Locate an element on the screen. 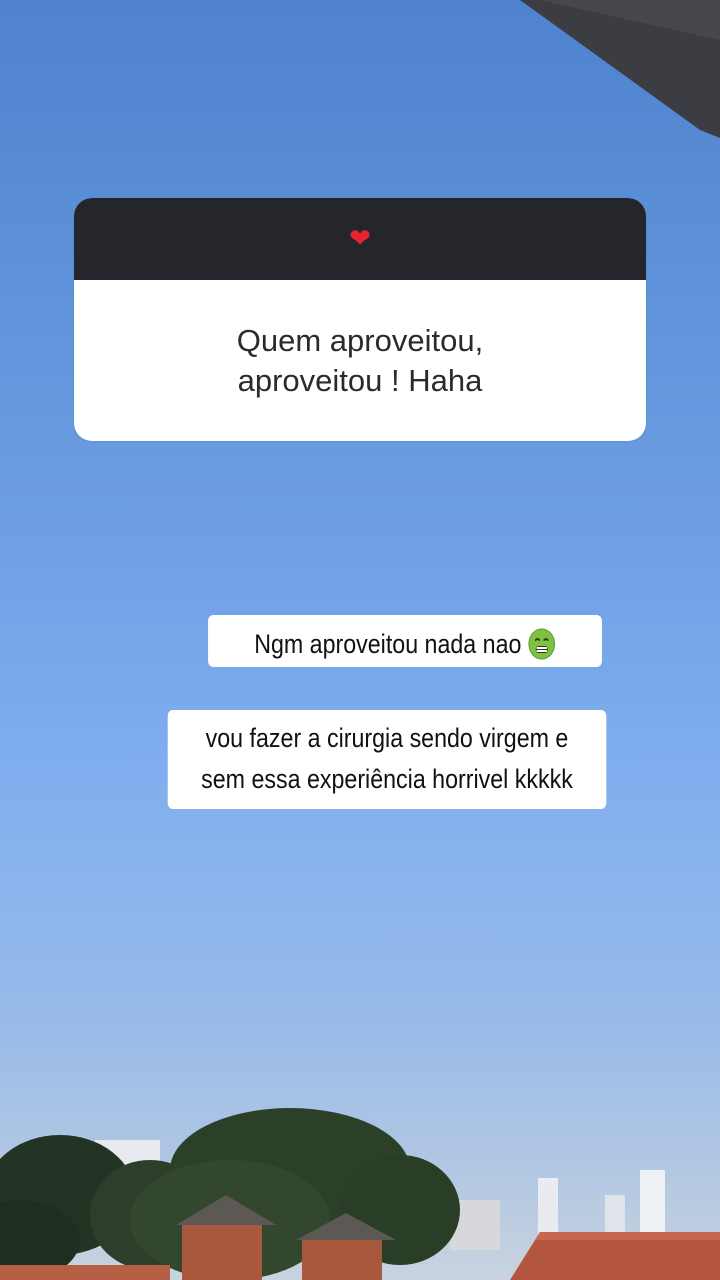 This screenshot has height=1280, width=720. city-trees-scenery is located at coordinates (360, 1190).